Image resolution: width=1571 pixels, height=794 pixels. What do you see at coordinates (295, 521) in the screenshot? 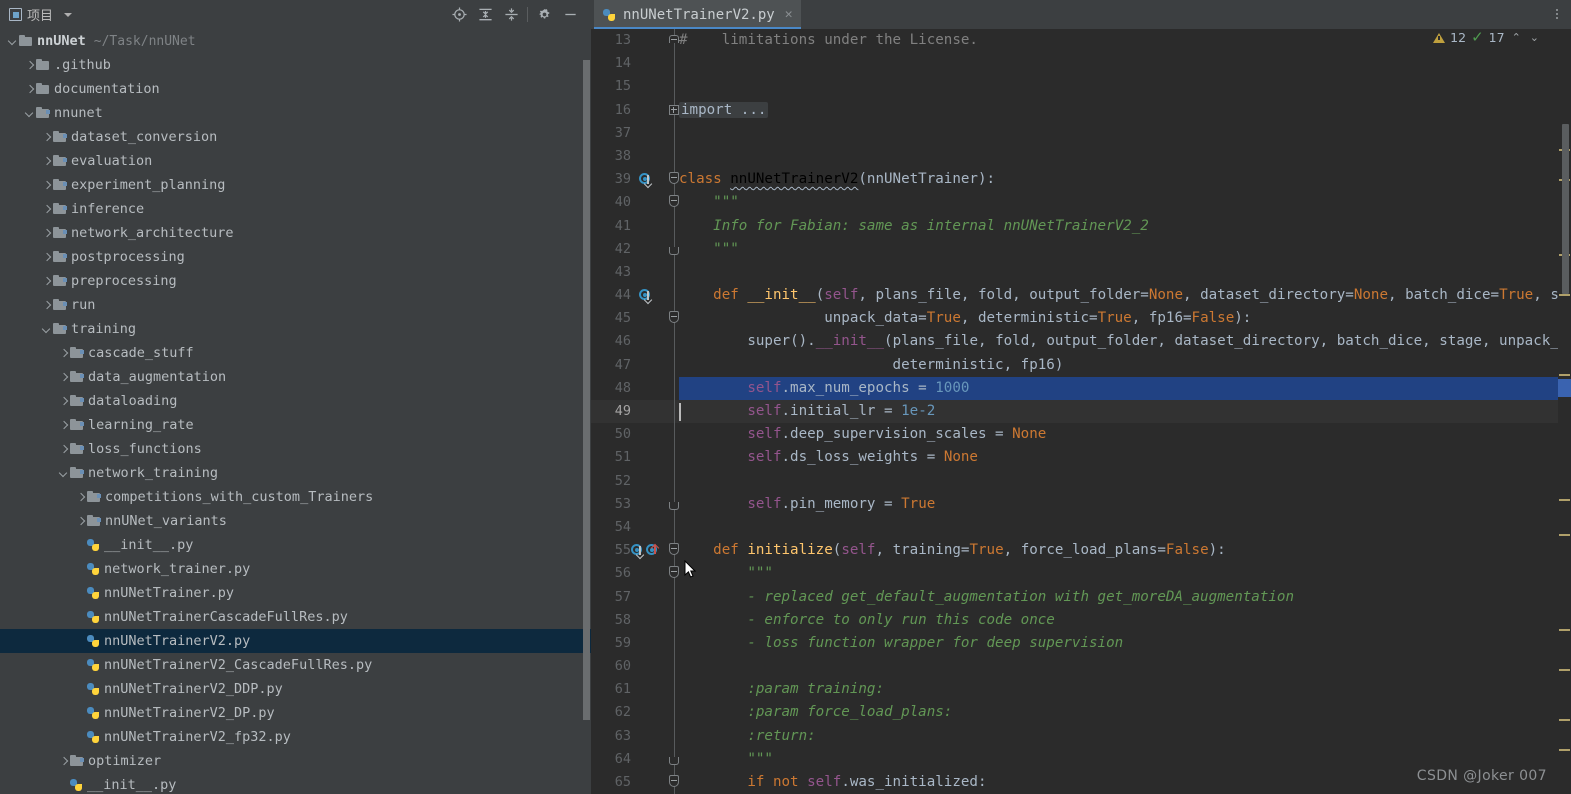
I see `tree-item-nnunet-variants: nnUNet_variants` at bounding box center [295, 521].